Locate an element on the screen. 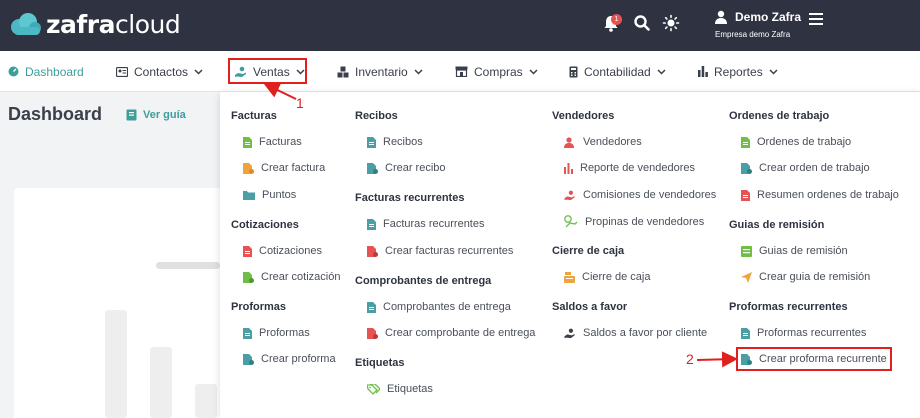 The height and width of the screenshot is (418, 920). menu-propinas: Propinas de vendedores is located at coordinates (634, 221).